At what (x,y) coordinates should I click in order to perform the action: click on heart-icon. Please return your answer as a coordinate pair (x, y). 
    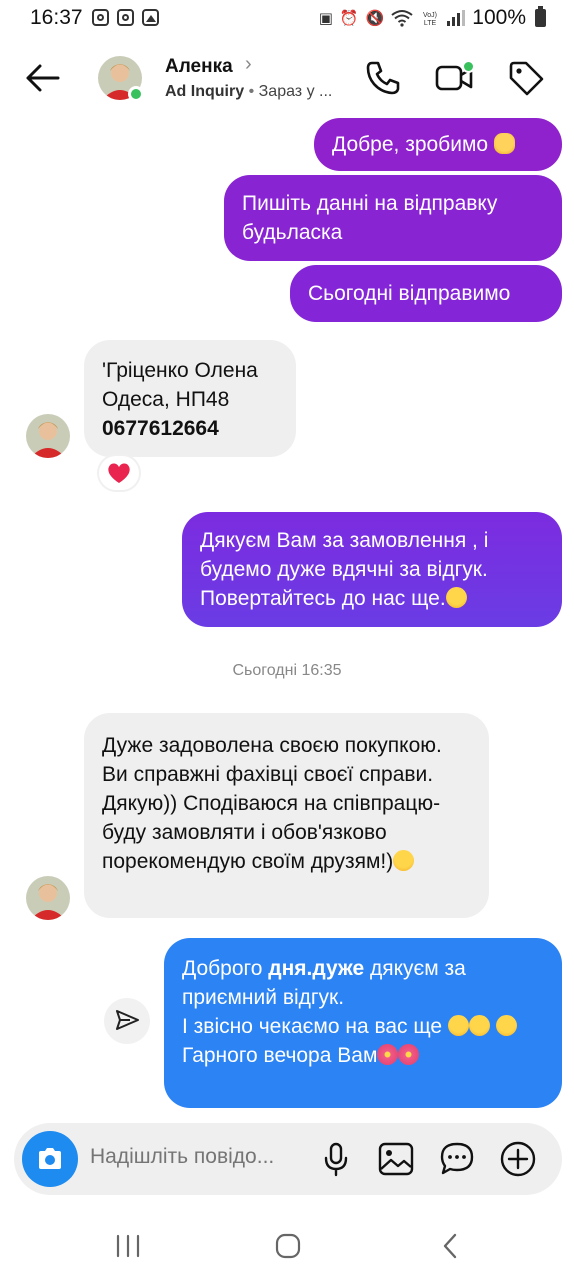
    Looking at the image, I should click on (119, 473).